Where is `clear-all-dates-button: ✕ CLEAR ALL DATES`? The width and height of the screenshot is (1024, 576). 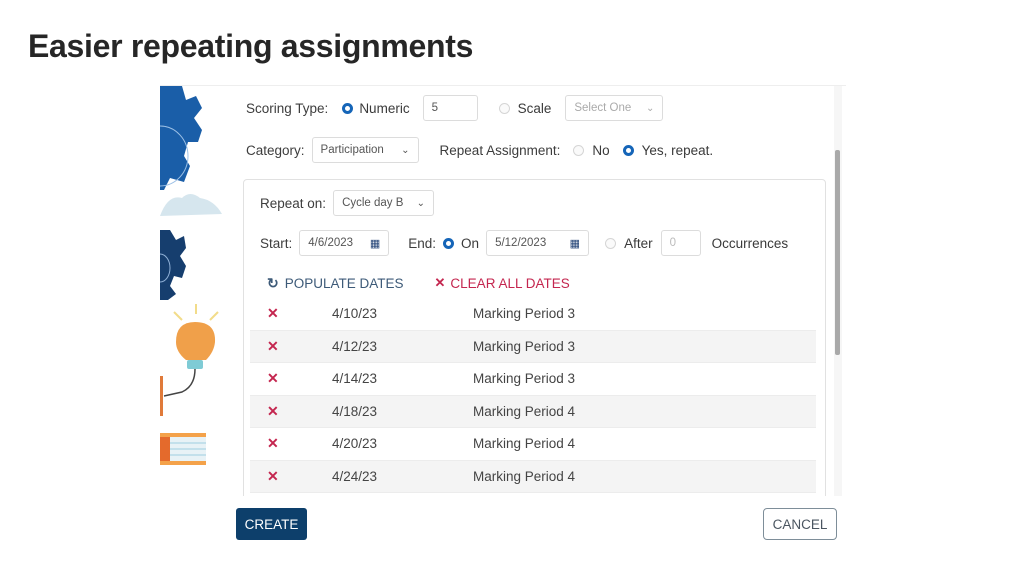 clear-all-dates-button: ✕ CLEAR ALL DATES is located at coordinates (502, 283).